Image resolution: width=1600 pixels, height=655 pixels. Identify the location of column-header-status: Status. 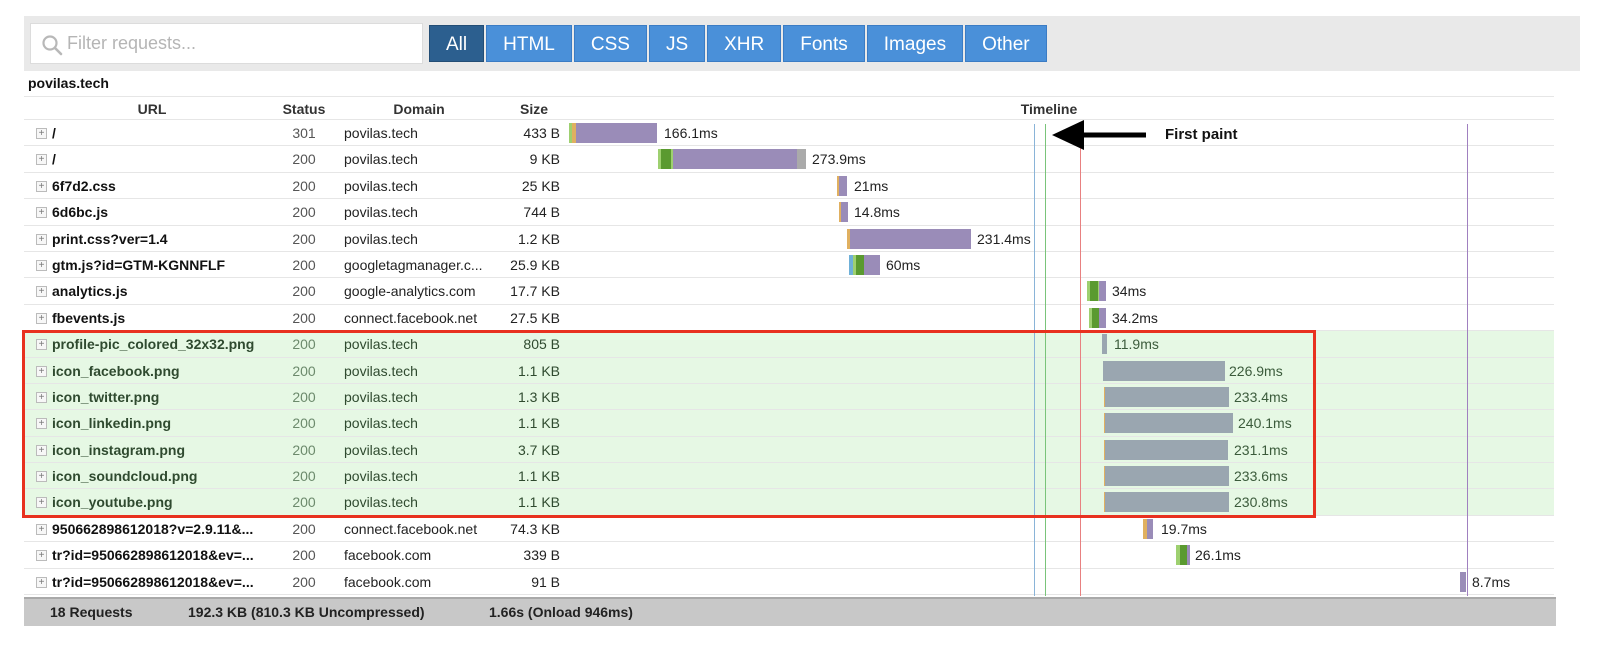
(304, 109).